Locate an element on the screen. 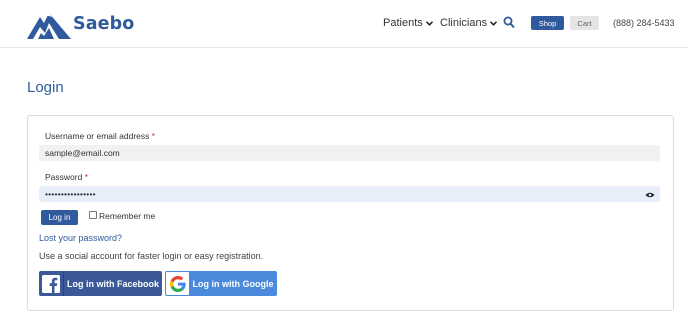  remember-me-label: Remember me is located at coordinates (127, 216).